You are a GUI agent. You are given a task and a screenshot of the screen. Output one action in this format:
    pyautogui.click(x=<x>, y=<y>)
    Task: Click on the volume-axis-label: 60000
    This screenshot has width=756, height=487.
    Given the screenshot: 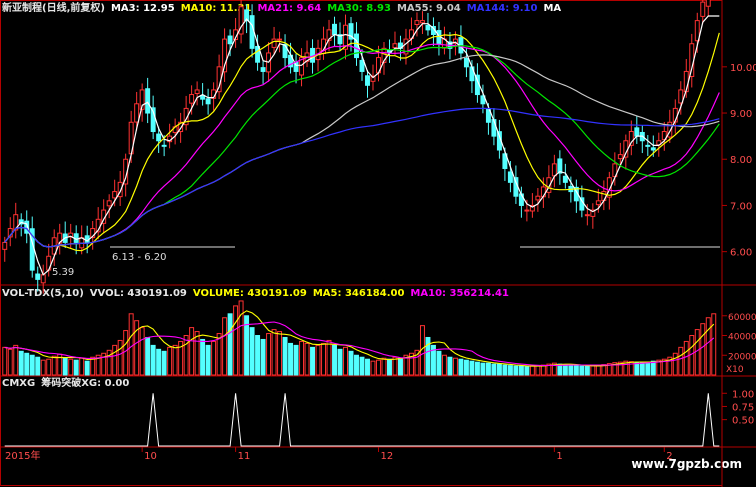 What is the action you would take?
    pyautogui.click(x=742, y=318)
    